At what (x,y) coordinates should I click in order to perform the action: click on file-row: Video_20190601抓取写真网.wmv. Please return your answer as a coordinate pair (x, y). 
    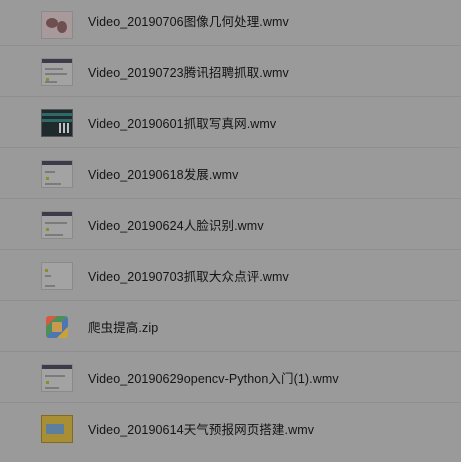
    Looking at the image, I should click on (230, 122).